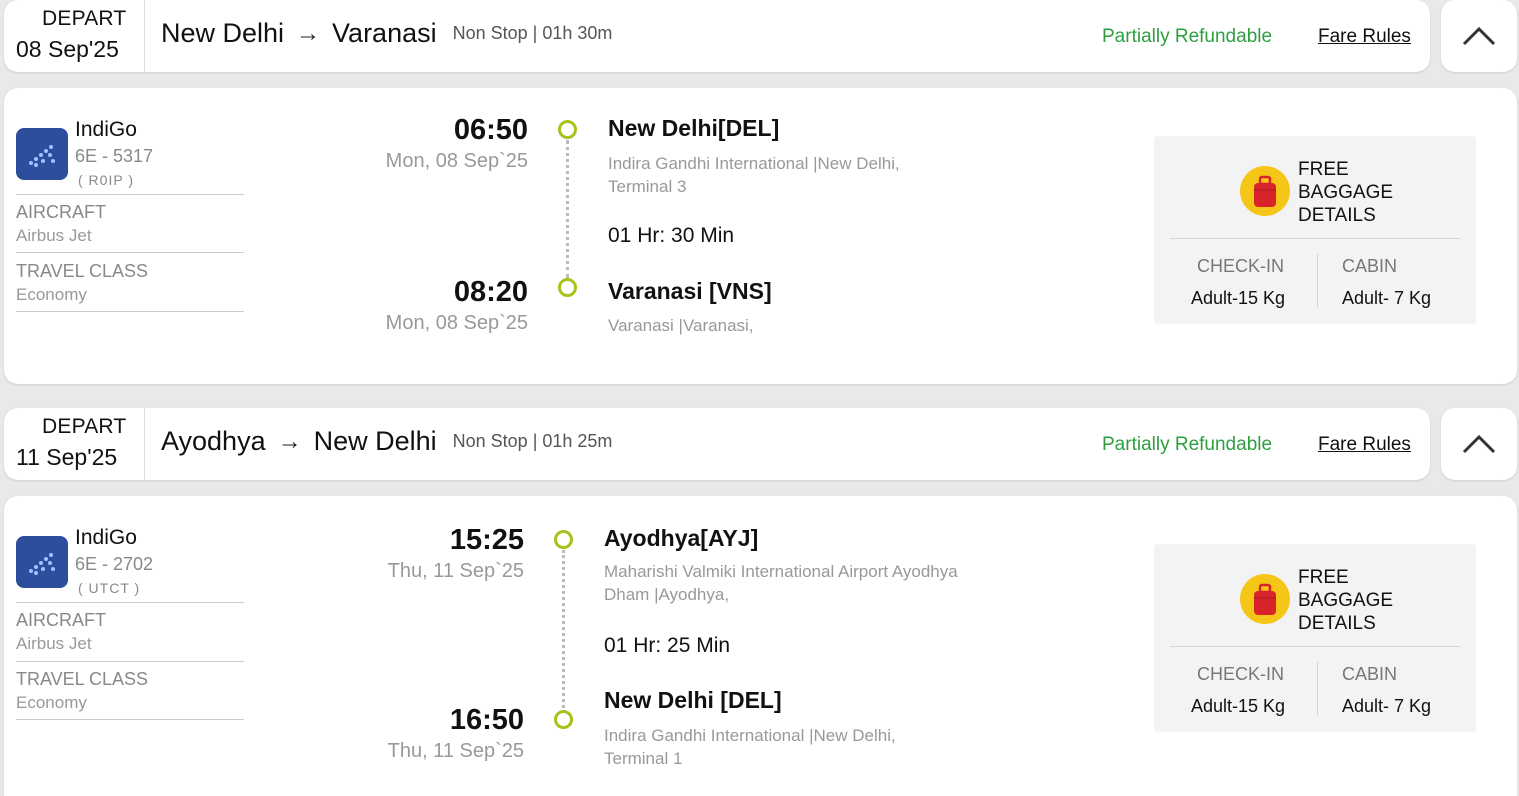 Image resolution: width=1519 pixels, height=796 pixels. What do you see at coordinates (490, 130) in the screenshot?
I see `departure-time: 06:50` at bounding box center [490, 130].